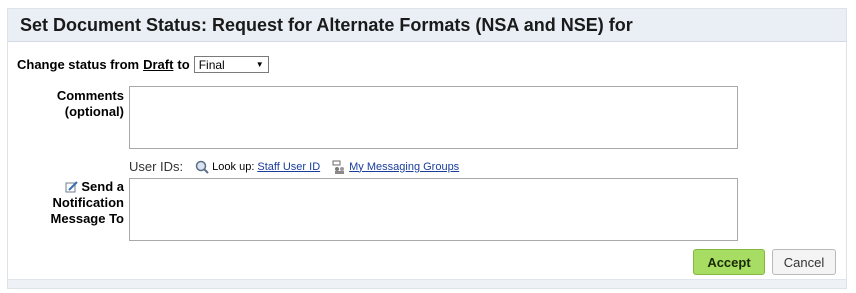  What do you see at coordinates (427, 283) in the screenshot?
I see `dialog-footer` at bounding box center [427, 283].